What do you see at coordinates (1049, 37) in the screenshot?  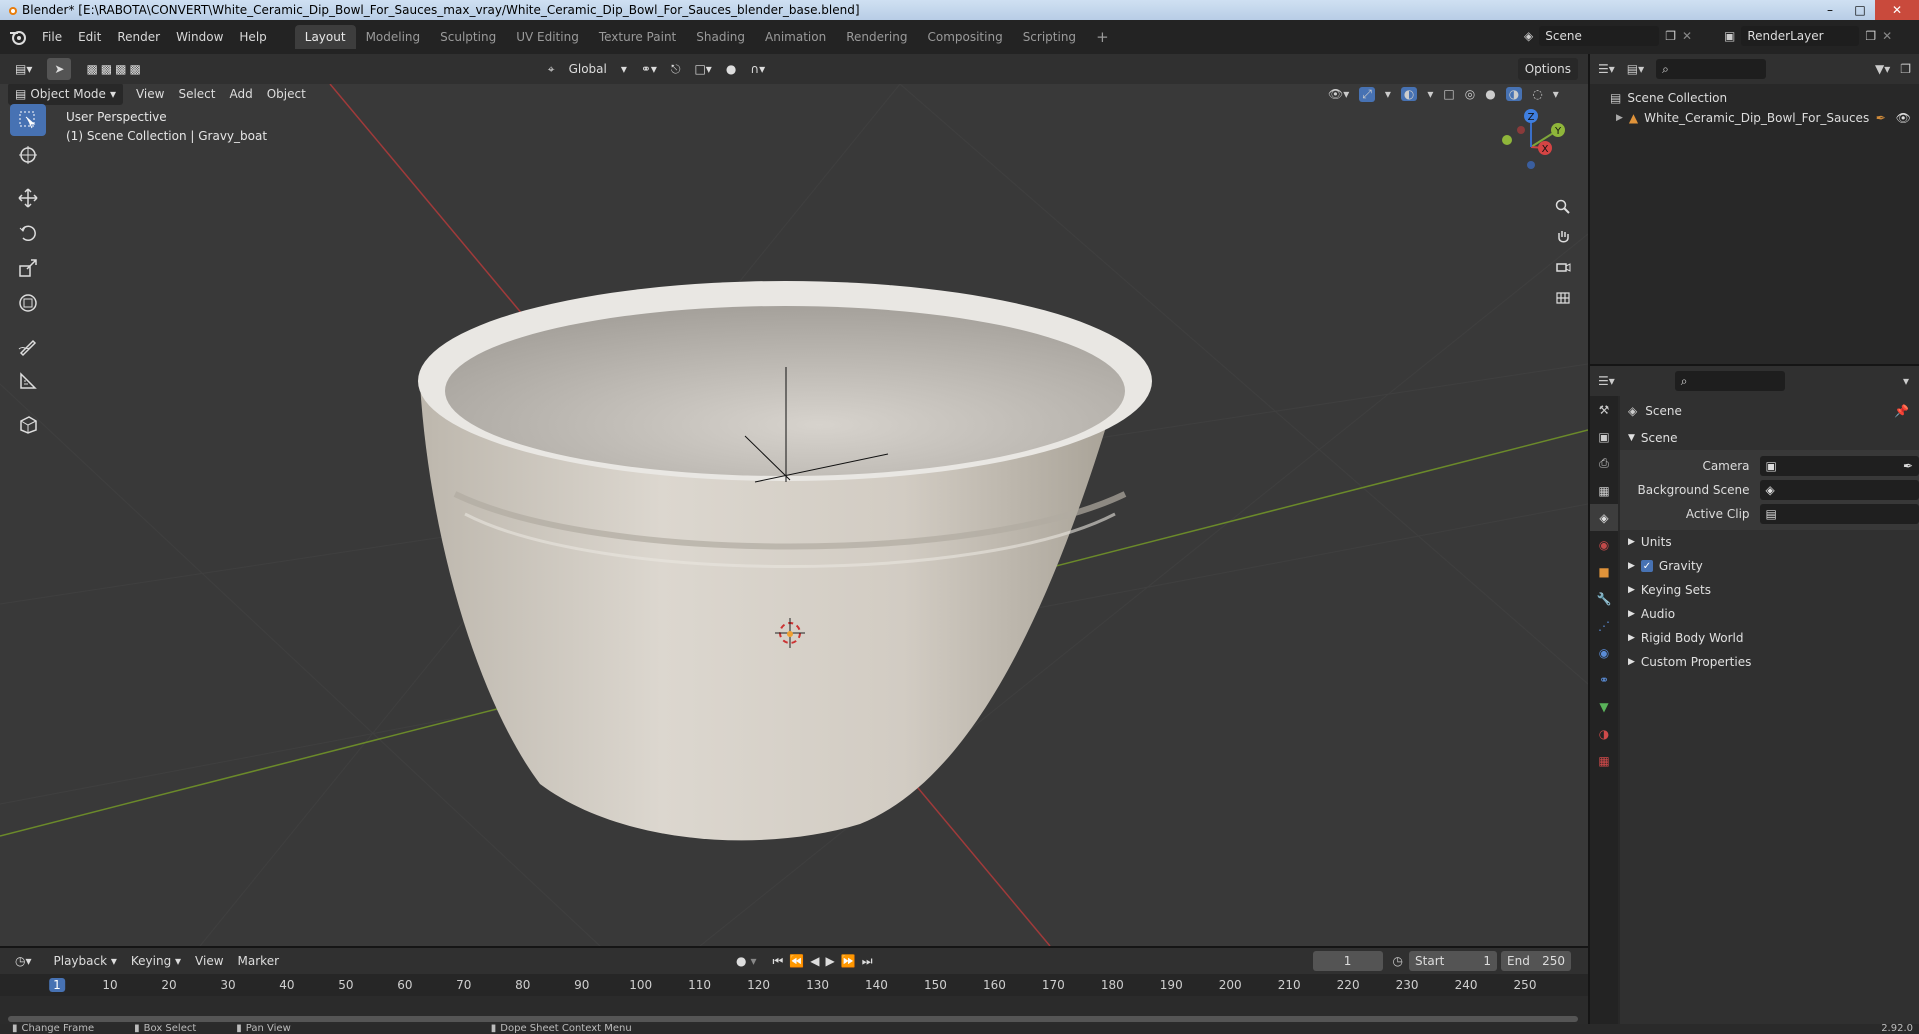 I see `tab-scripting: Scripting` at bounding box center [1049, 37].